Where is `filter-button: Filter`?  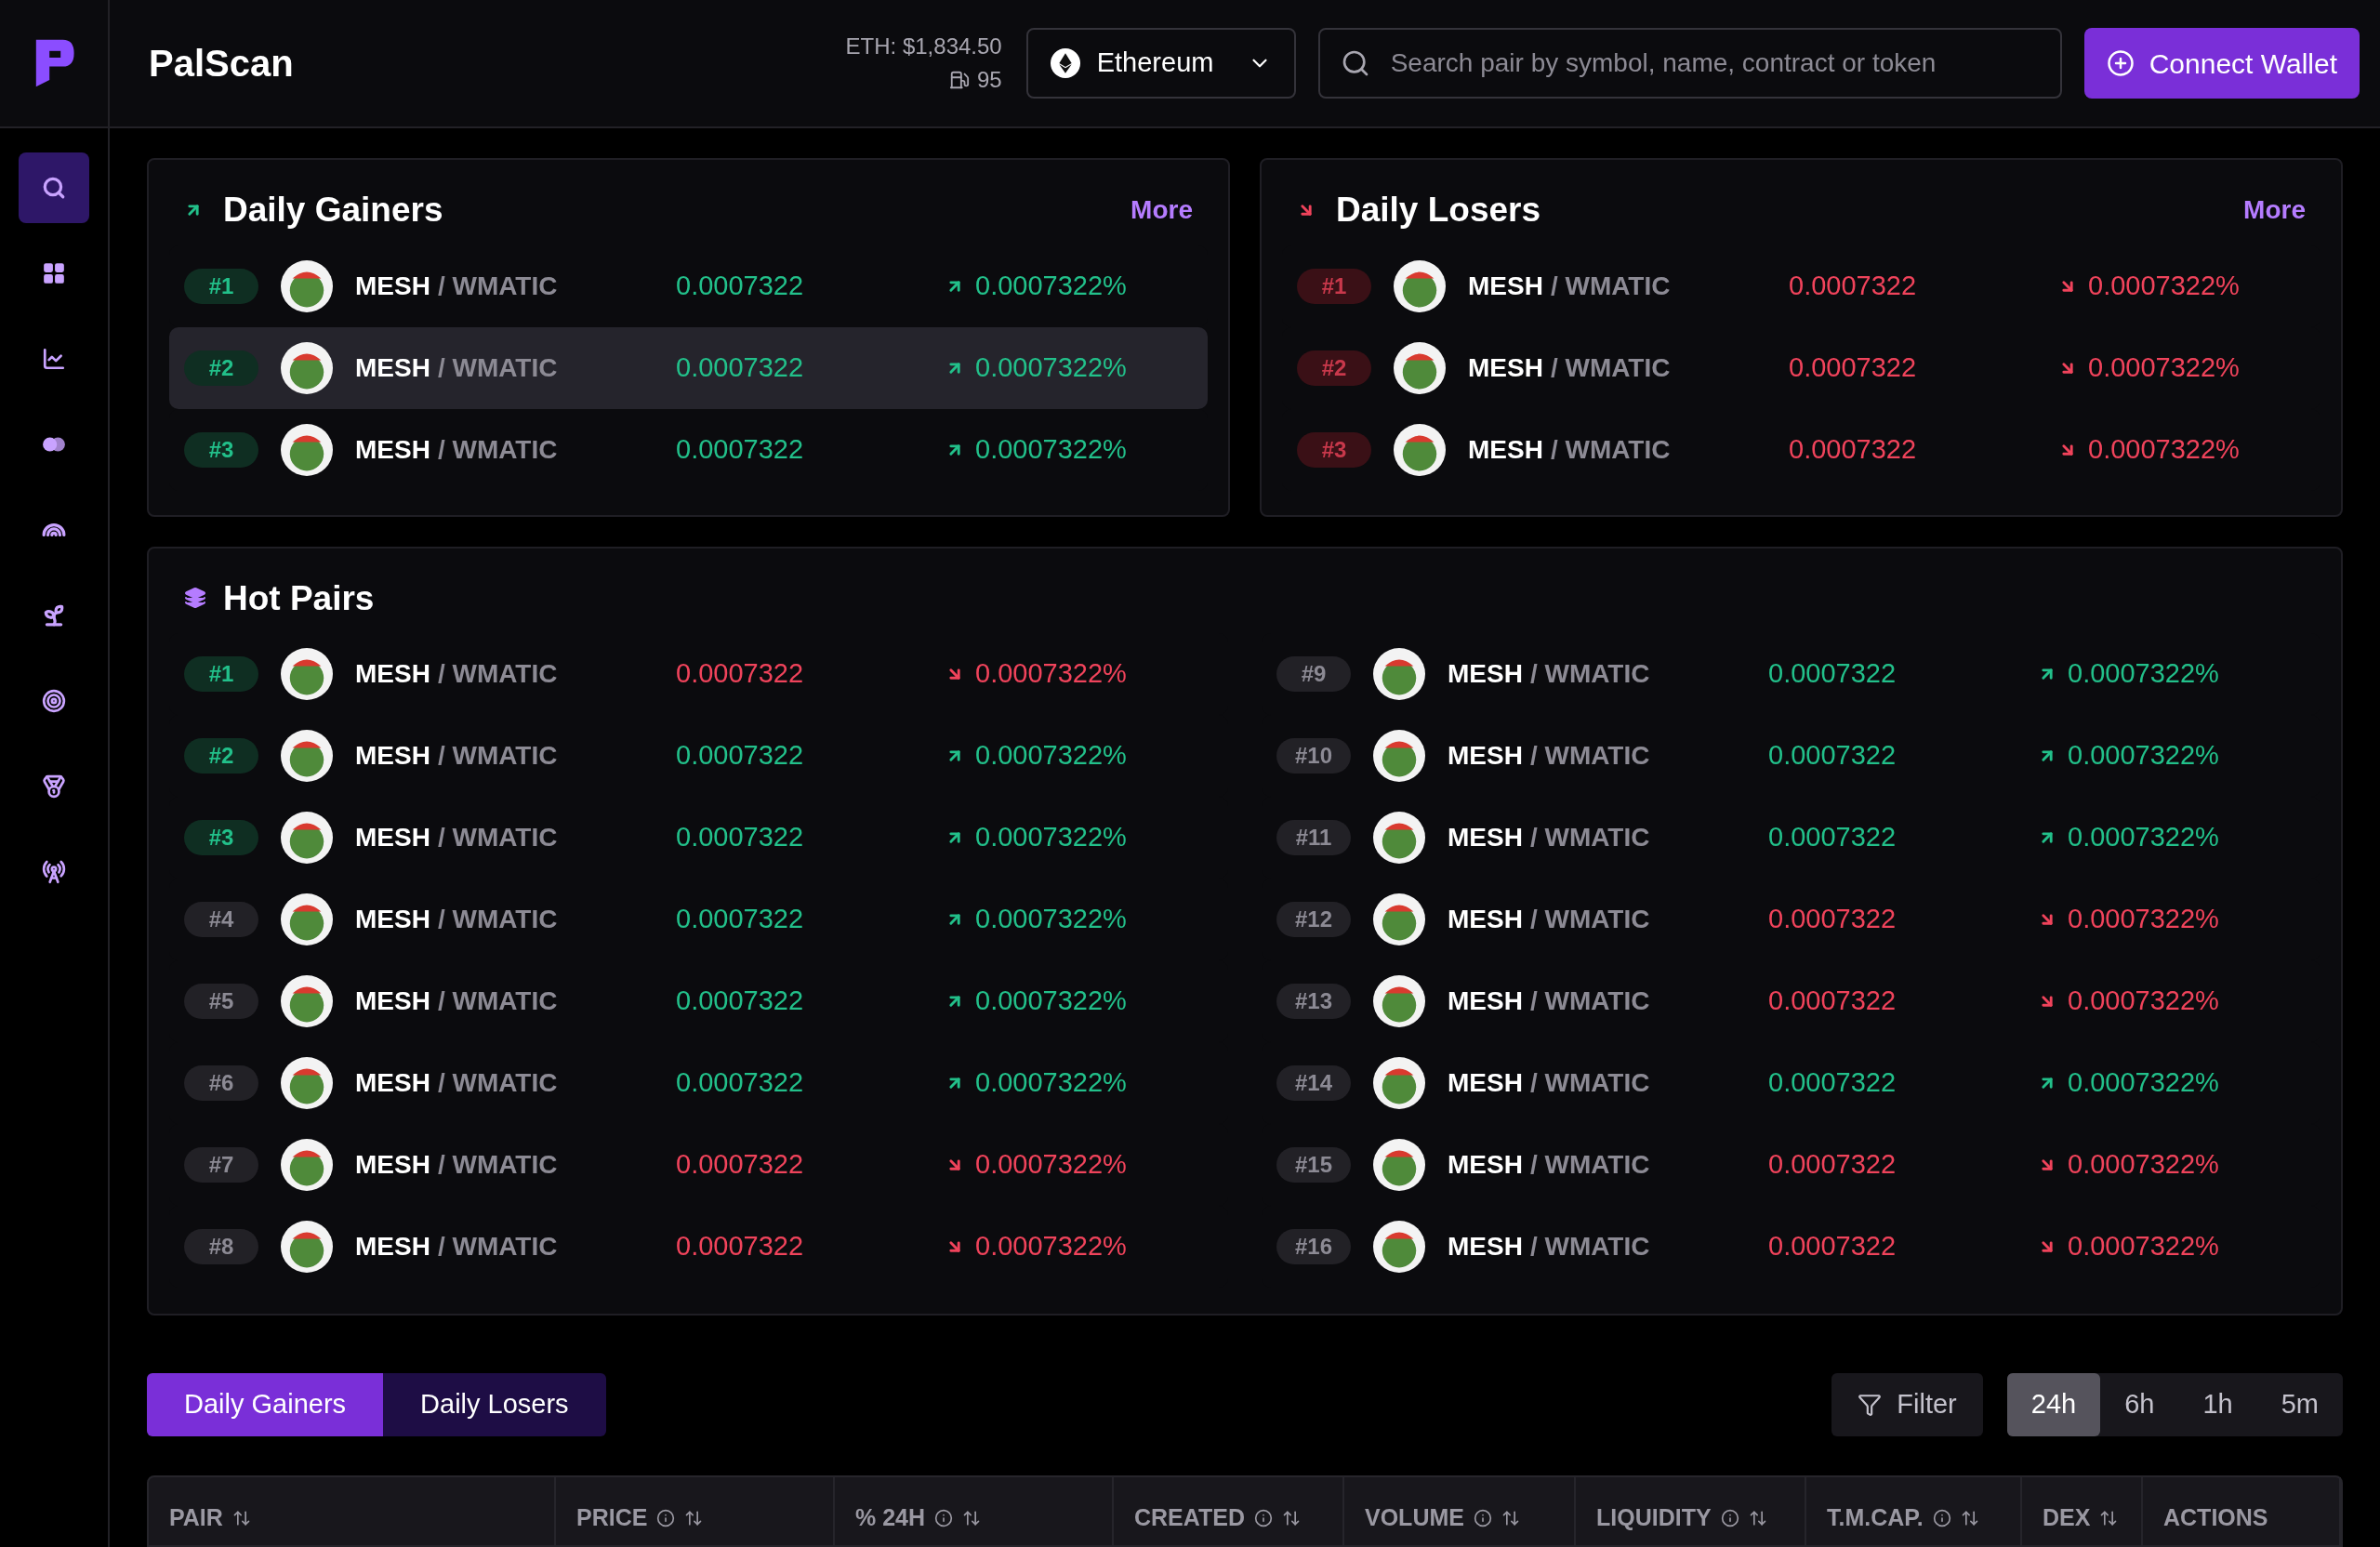
filter-button: Filter is located at coordinates (1907, 1404).